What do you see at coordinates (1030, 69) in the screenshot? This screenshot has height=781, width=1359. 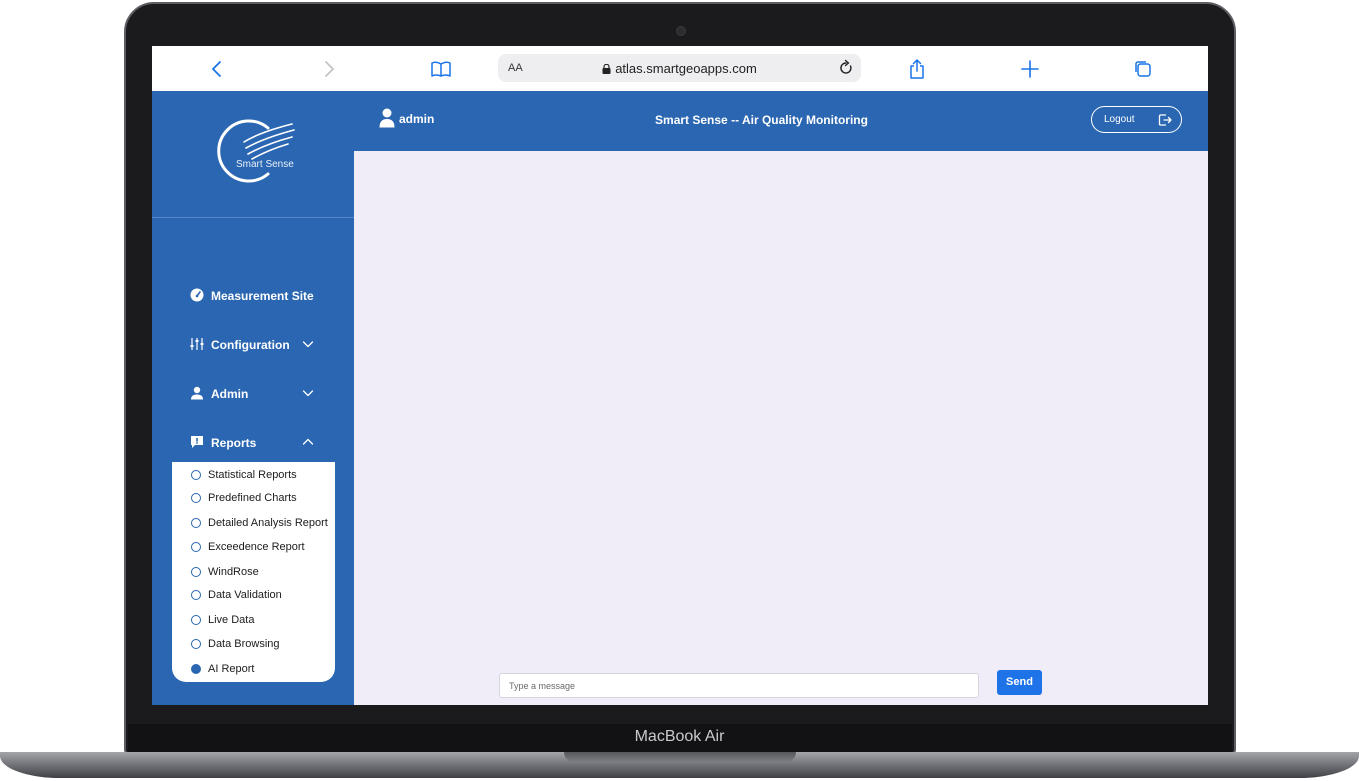 I see `new-tab-icon` at bounding box center [1030, 69].